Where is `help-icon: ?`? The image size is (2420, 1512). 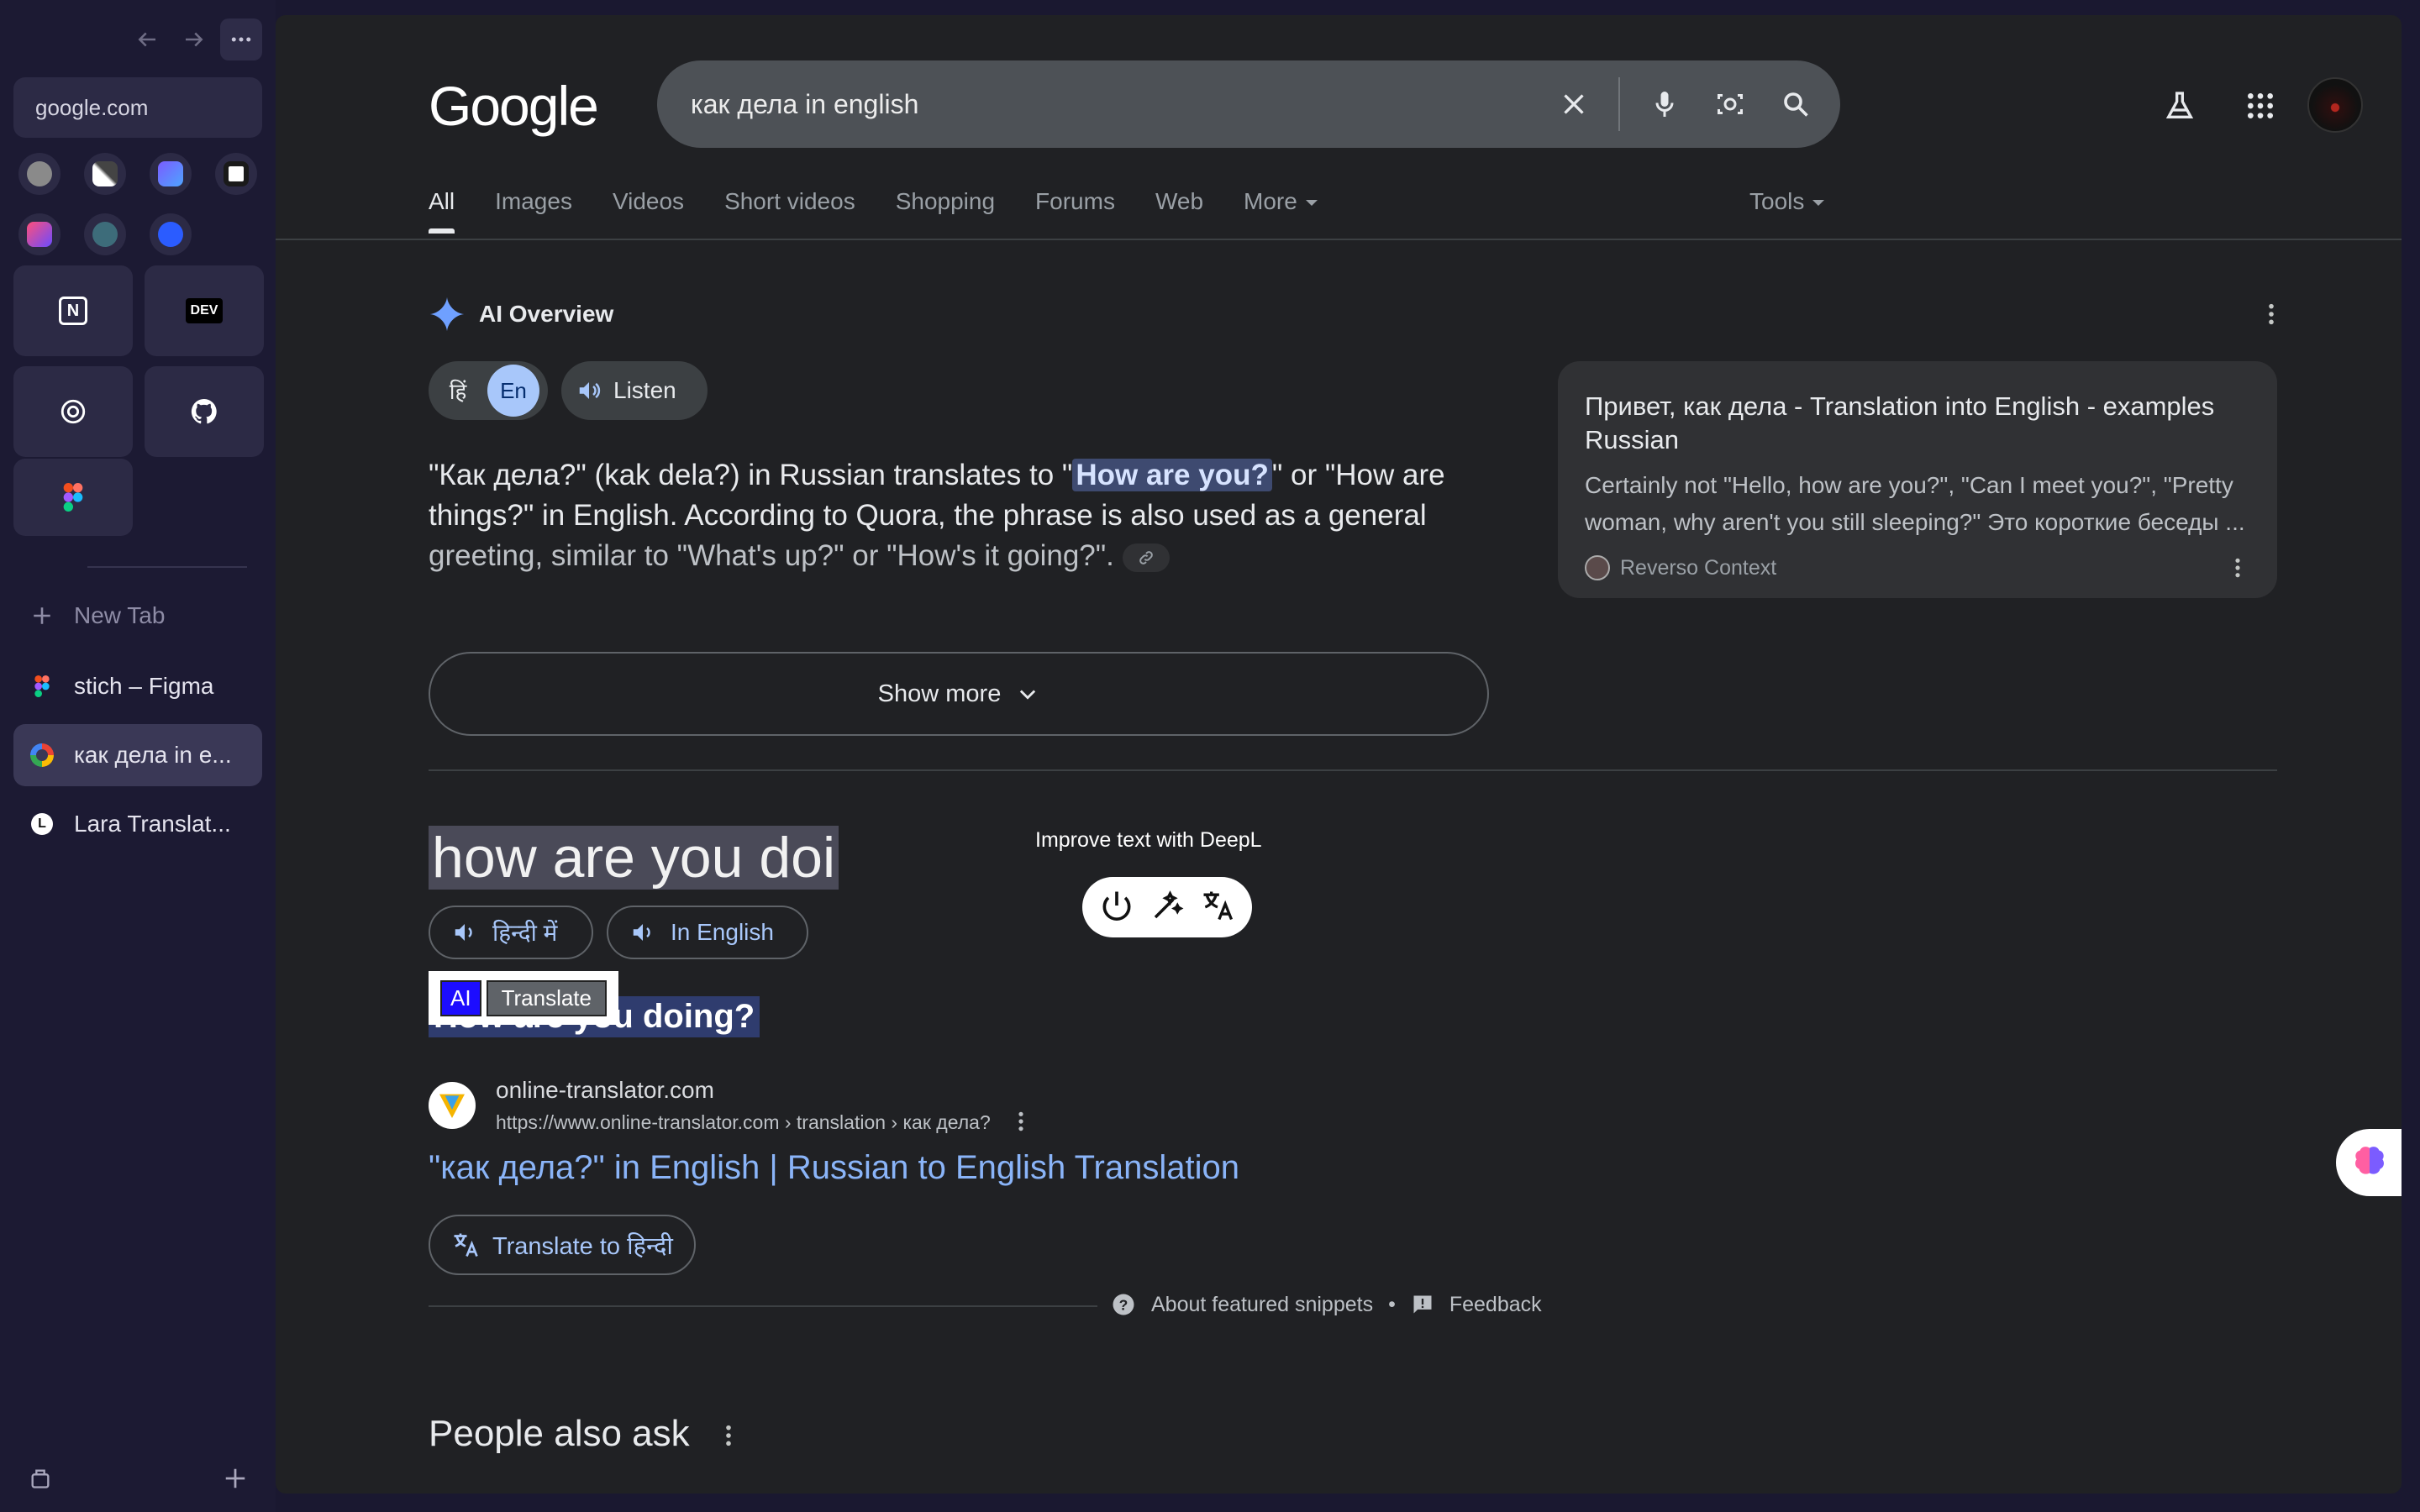 help-icon: ? is located at coordinates (1123, 1304).